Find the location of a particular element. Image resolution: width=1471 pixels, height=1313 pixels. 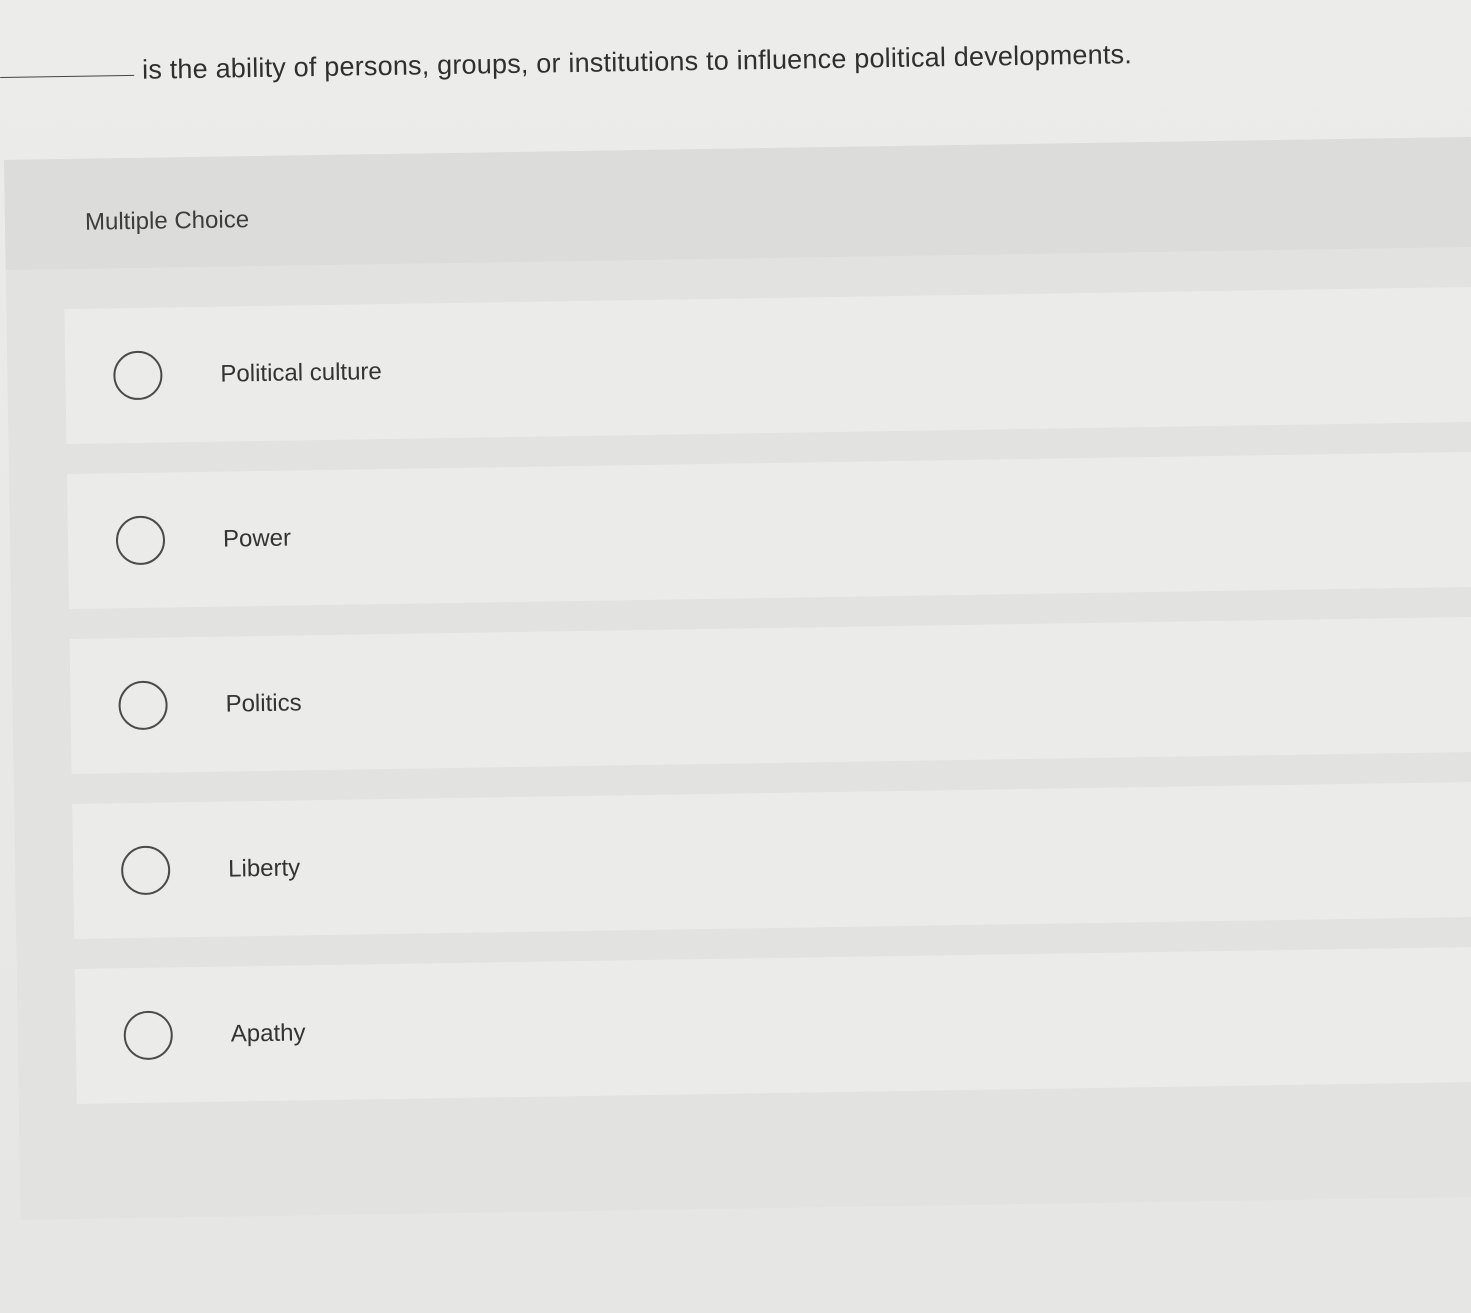

option-label: Liberty is located at coordinates (264, 868).